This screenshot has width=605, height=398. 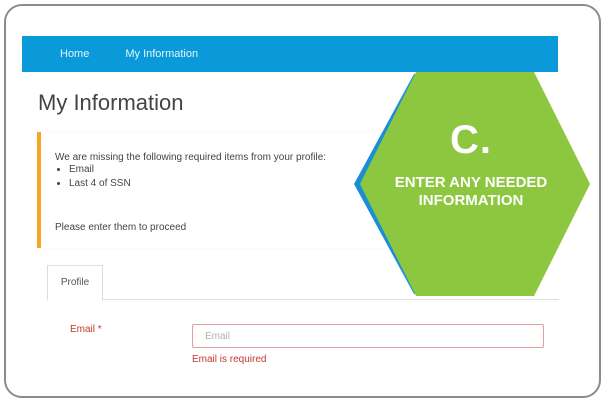 I want to click on email-field-label: Email *, so click(x=86, y=329).